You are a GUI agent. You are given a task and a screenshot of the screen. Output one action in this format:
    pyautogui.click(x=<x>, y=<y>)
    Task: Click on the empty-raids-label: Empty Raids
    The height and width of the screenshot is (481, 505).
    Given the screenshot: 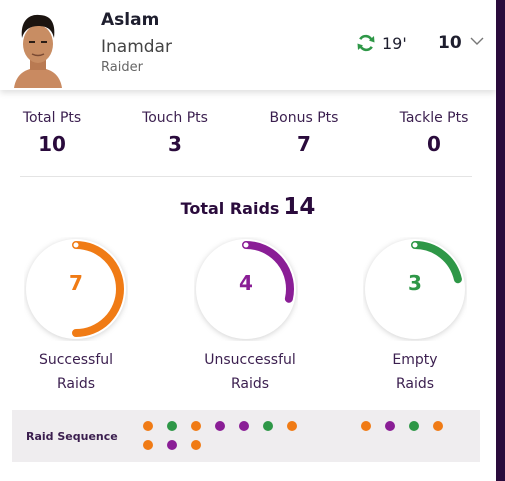 What is the action you would take?
    pyautogui.click(x=415, y=372)
    